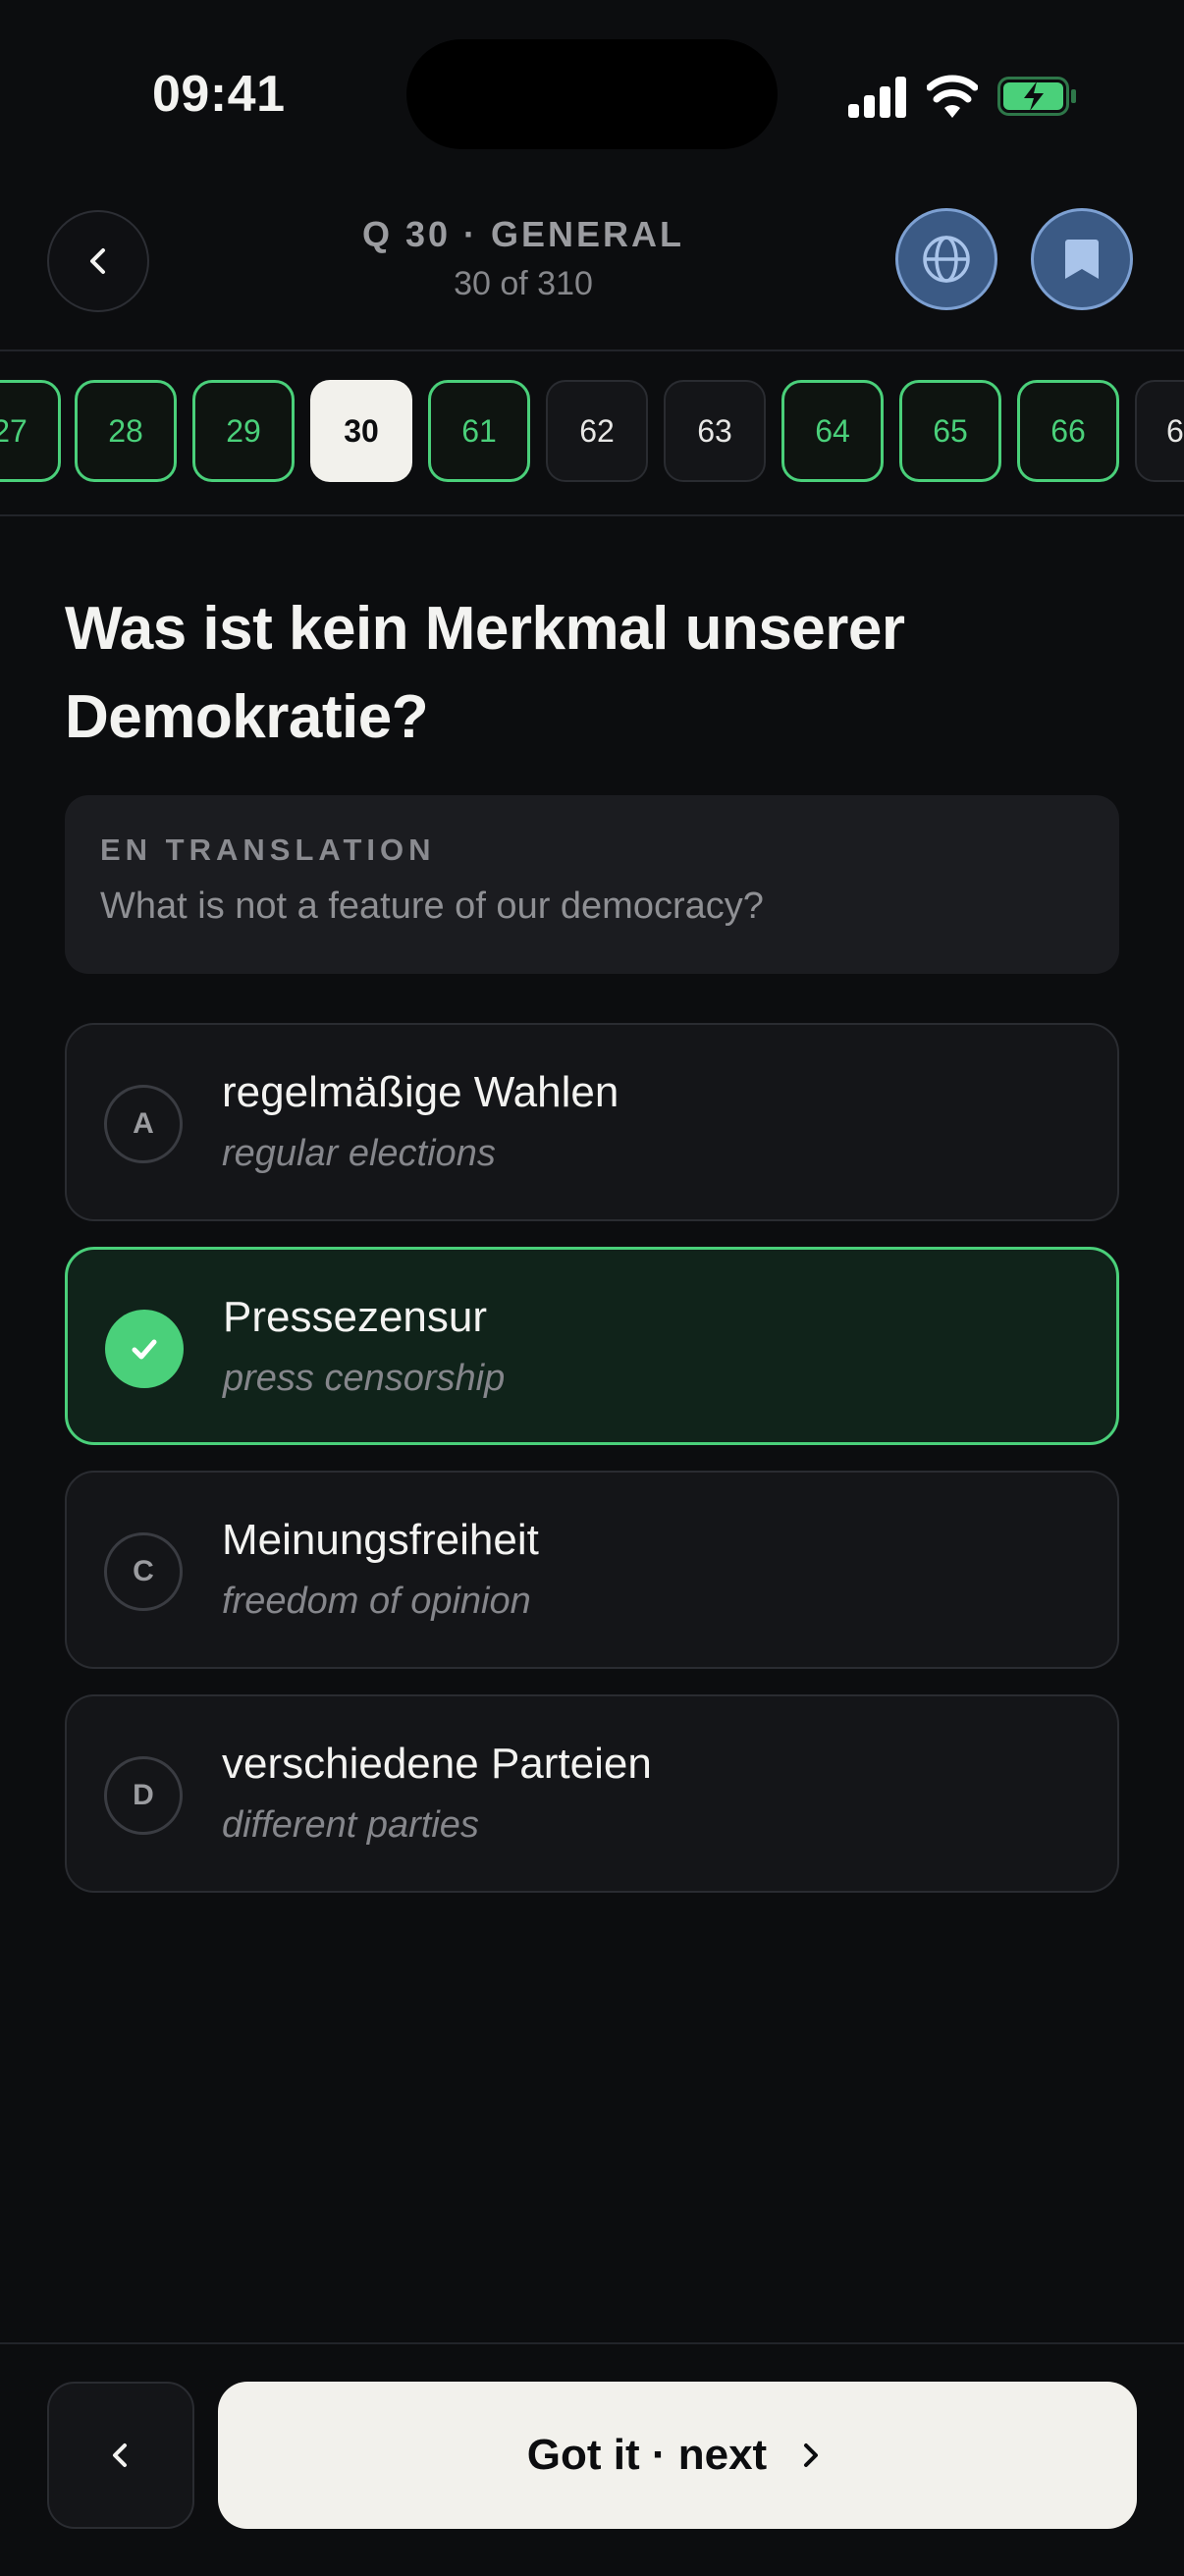 The height and width of the screenshot is (2576, 1184). I want to click on option-text: Meinungsfreiheit, so click(380, 1540).